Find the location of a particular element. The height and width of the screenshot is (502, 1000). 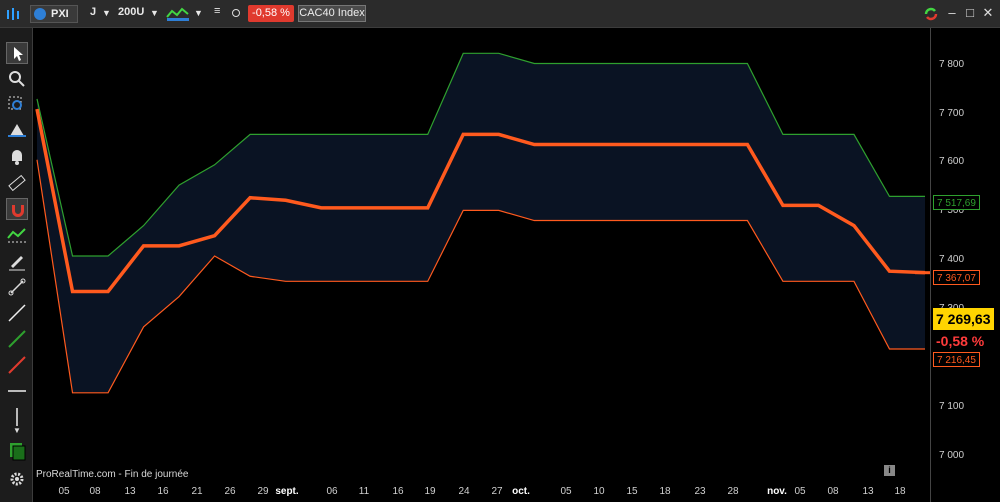

menu-icon: ≡ is located at coordinates (217, 11).